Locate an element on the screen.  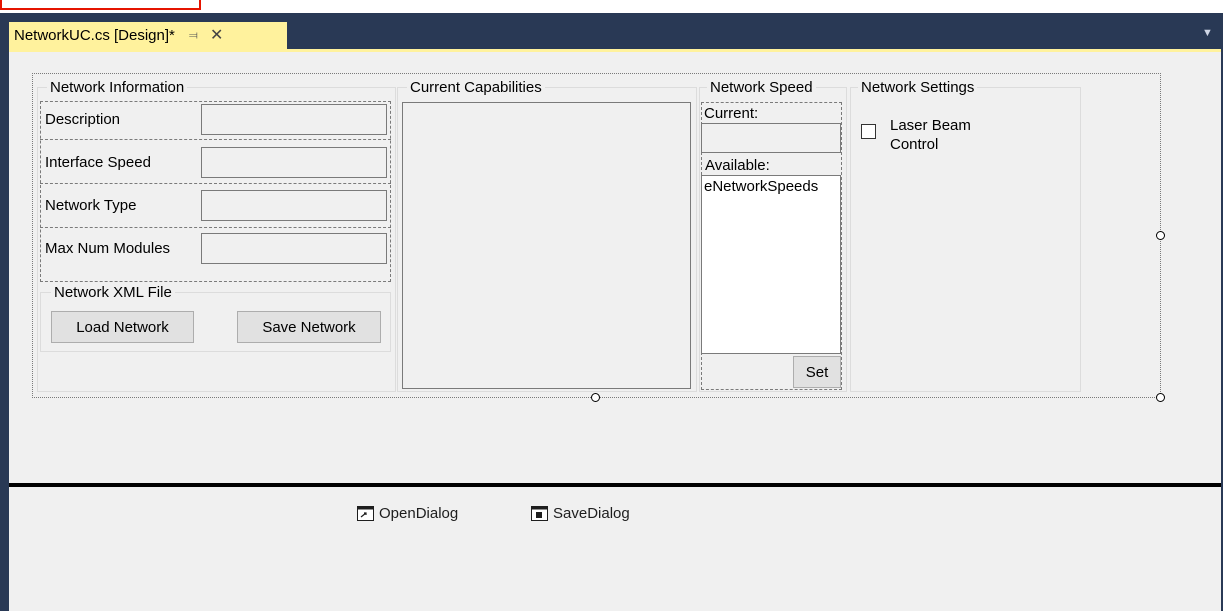
current-capabilities-textbox is located at coordinates (546, 245).